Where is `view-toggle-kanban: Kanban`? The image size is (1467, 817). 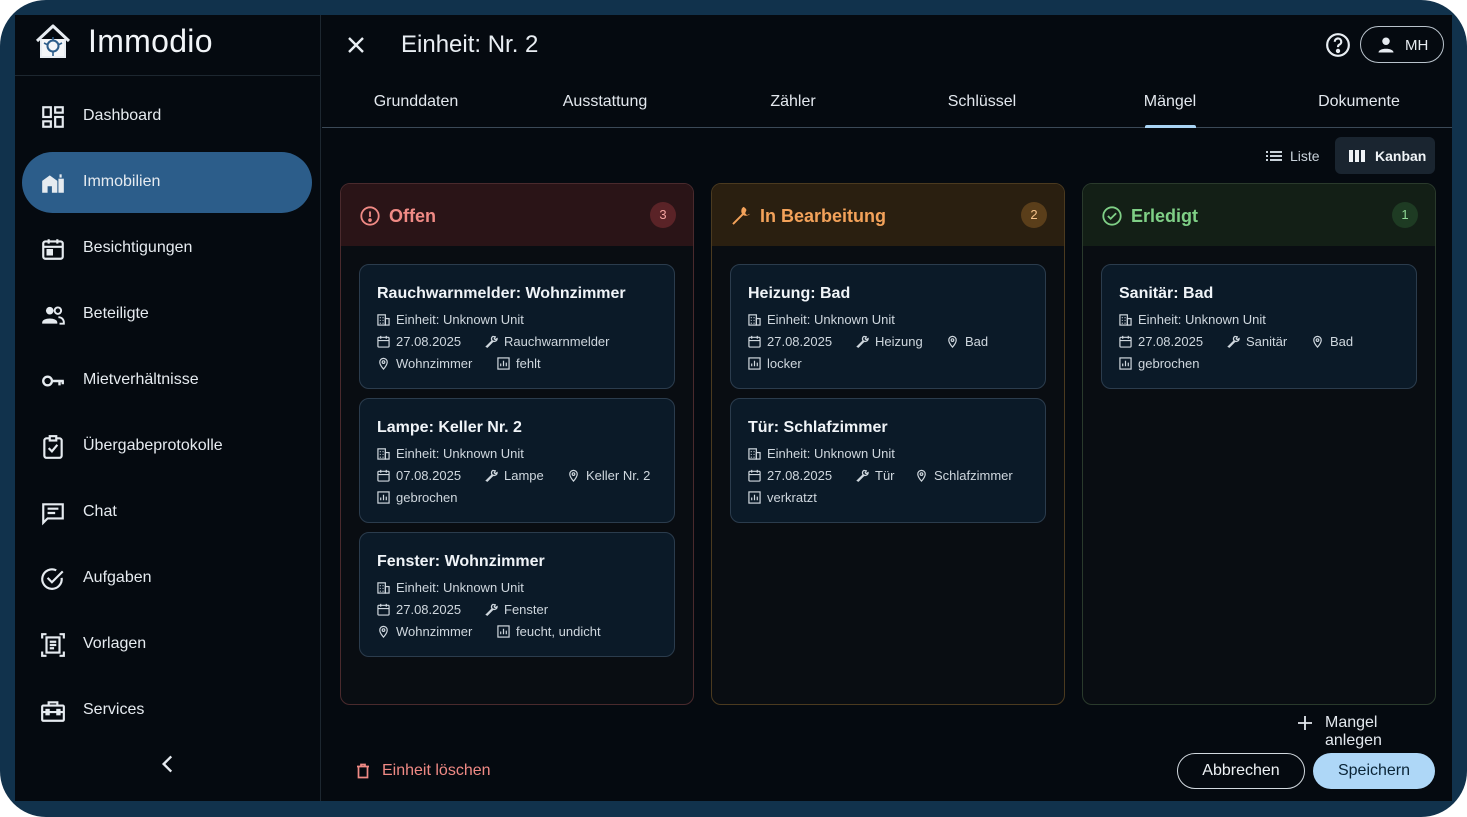 view-toggle-kanban: Kanban is located at coordinates (1385, 155).